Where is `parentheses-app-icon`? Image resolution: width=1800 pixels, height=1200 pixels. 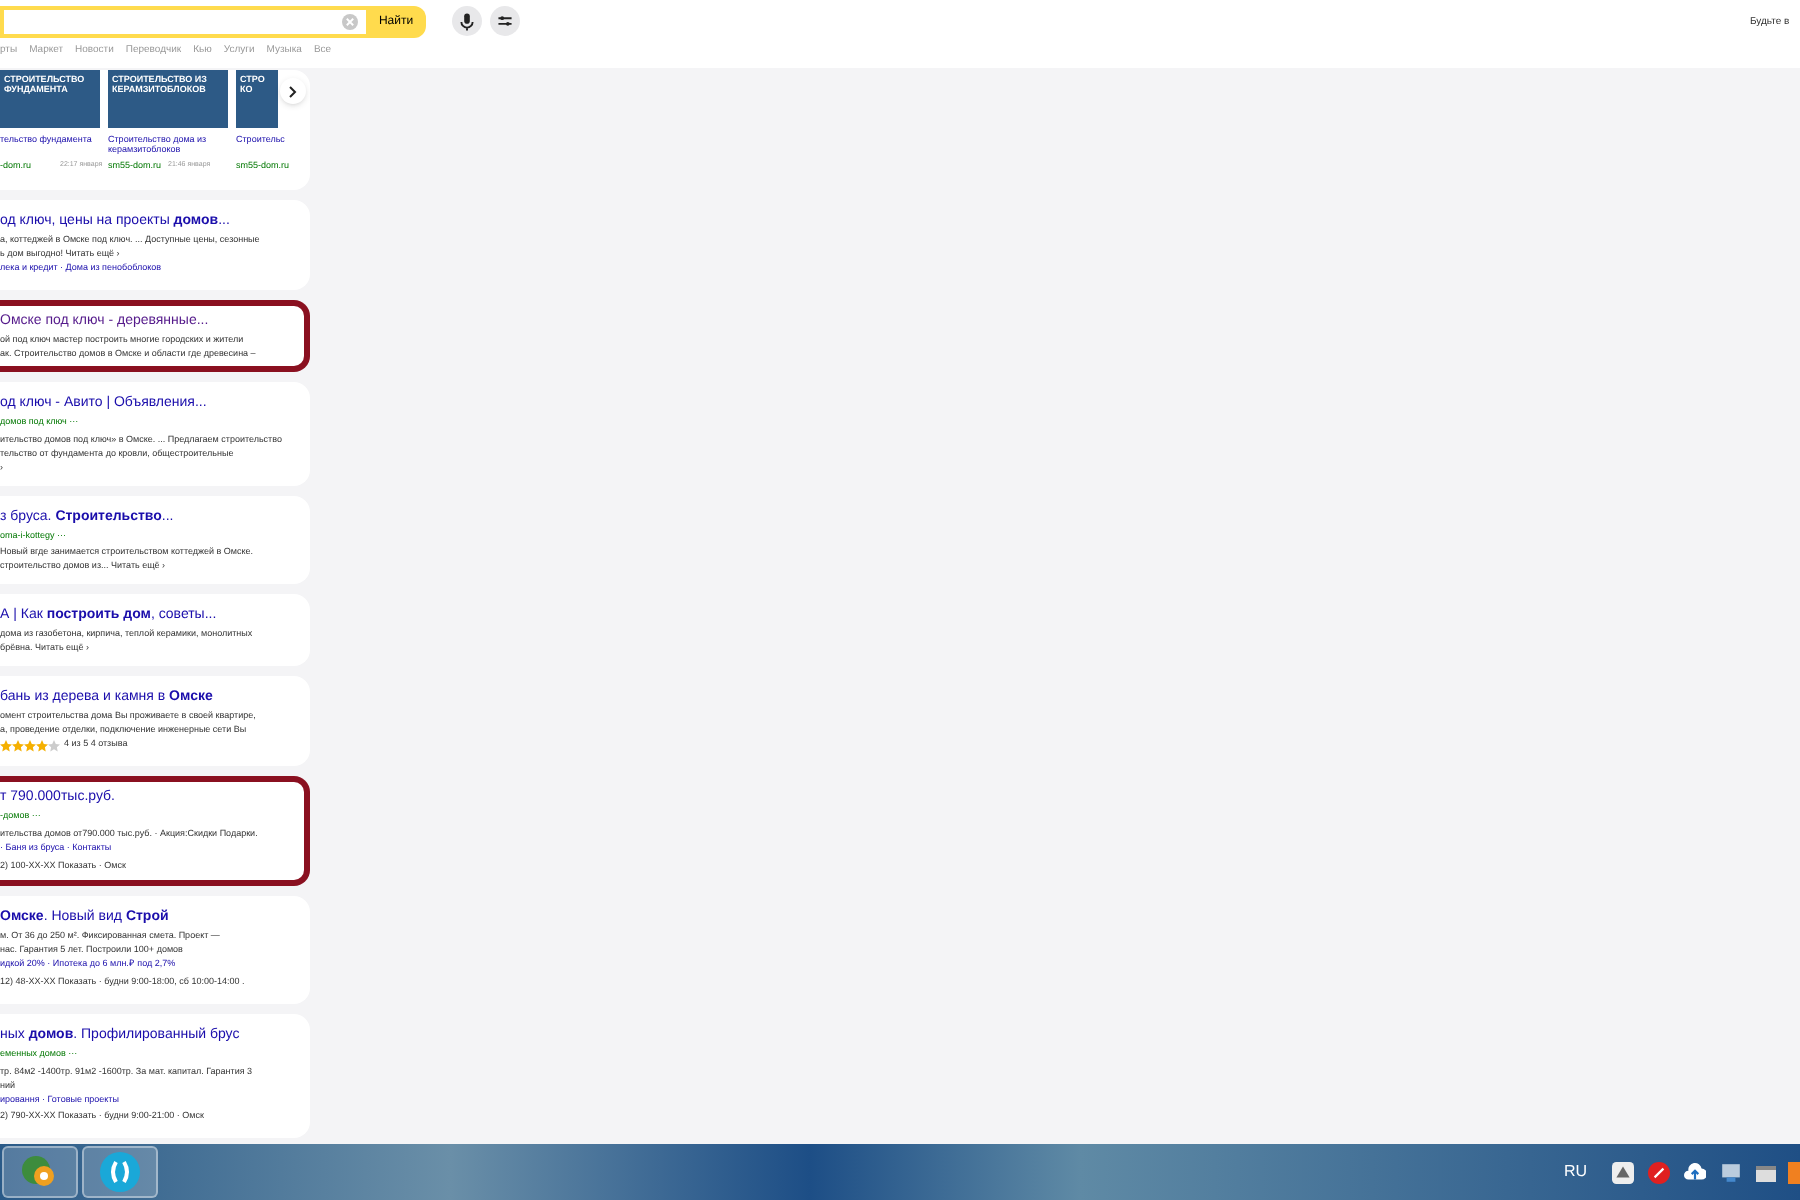 parentheses-app-icon is located at coordinates (120, 1172).